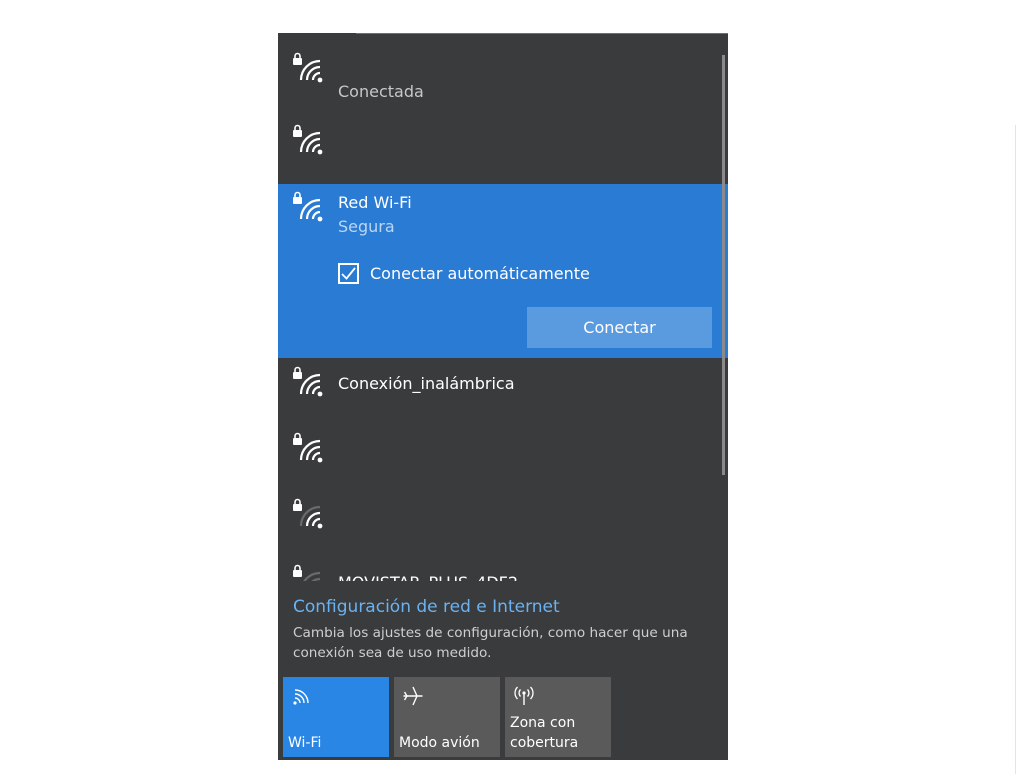 The height and width of the screenshot is (774, 1017). I want to click on network-status: Conectada, so click(381, 91).